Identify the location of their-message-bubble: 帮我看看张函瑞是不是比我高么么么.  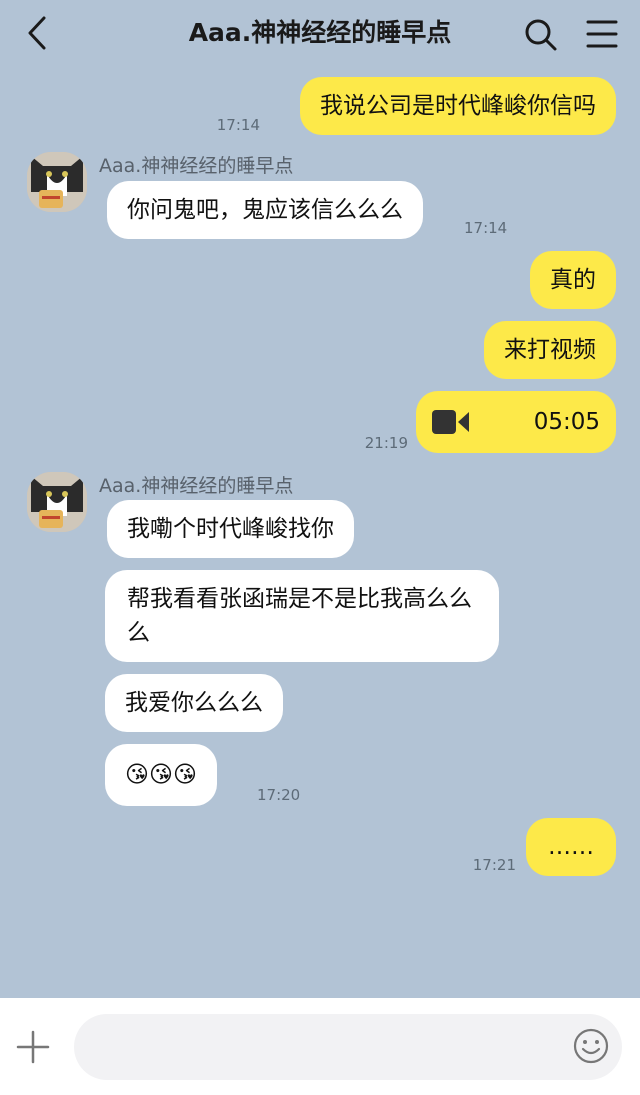
(302, 616).